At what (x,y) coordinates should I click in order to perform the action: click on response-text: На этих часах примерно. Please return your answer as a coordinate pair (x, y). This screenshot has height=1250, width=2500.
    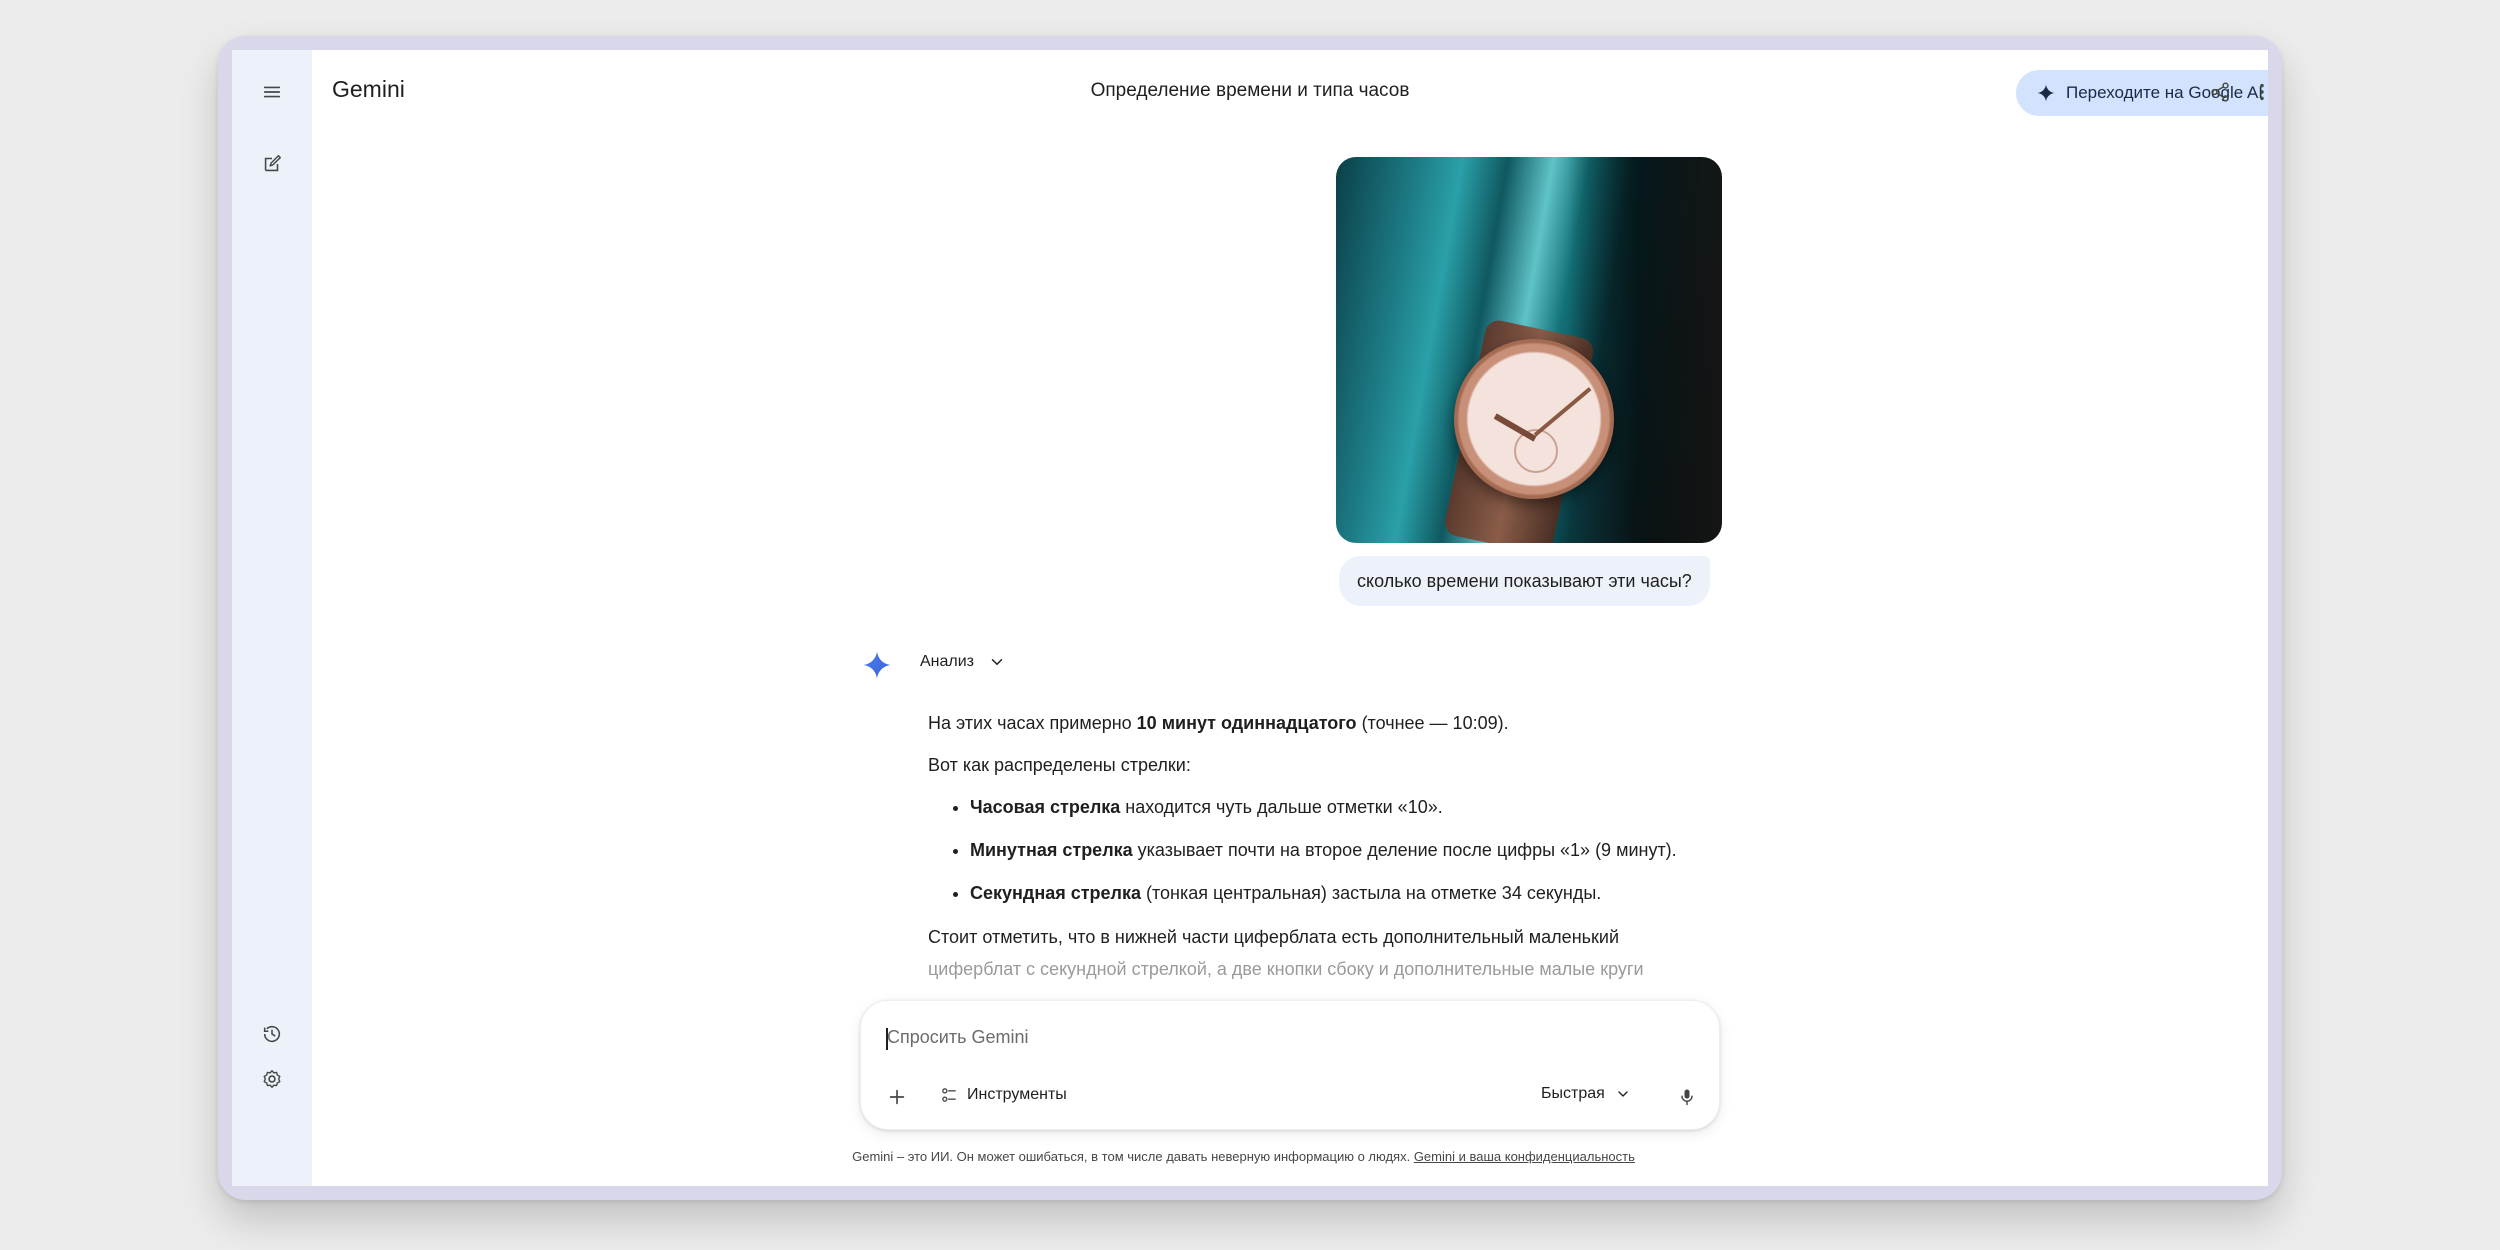
    Looking at the image, I should click on (1032, 723).